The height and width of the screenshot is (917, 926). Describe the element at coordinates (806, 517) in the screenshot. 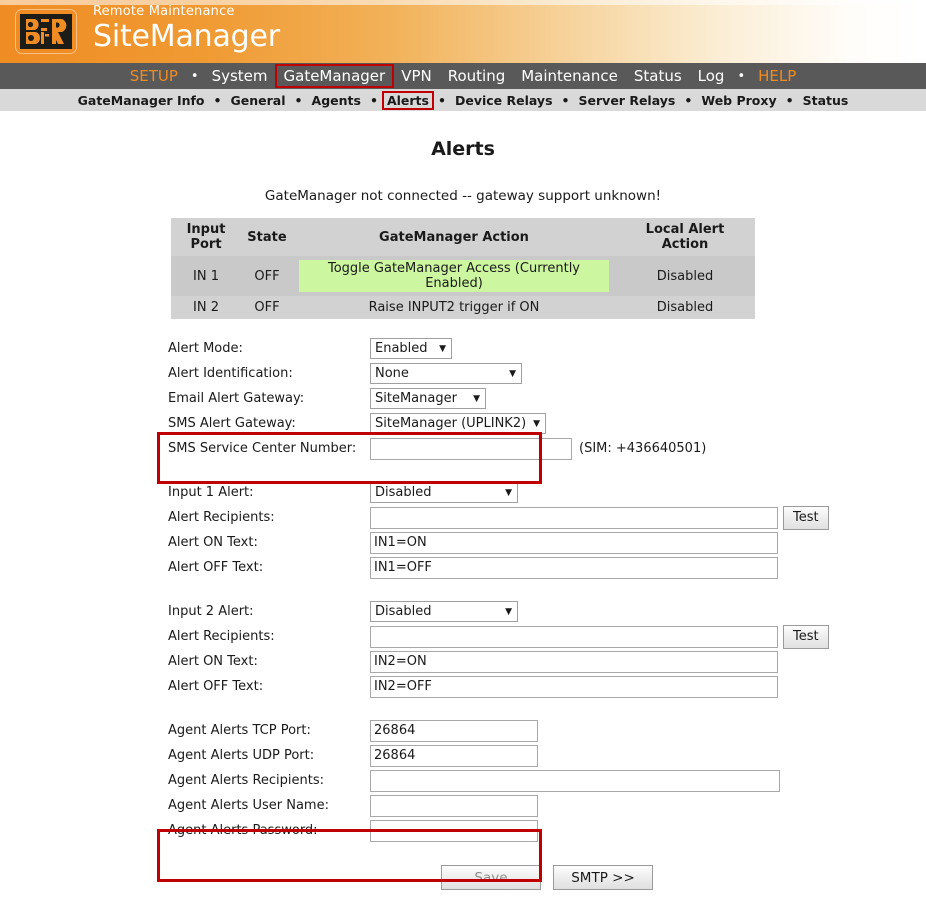

I see `input1-test-button: Test` at that location.